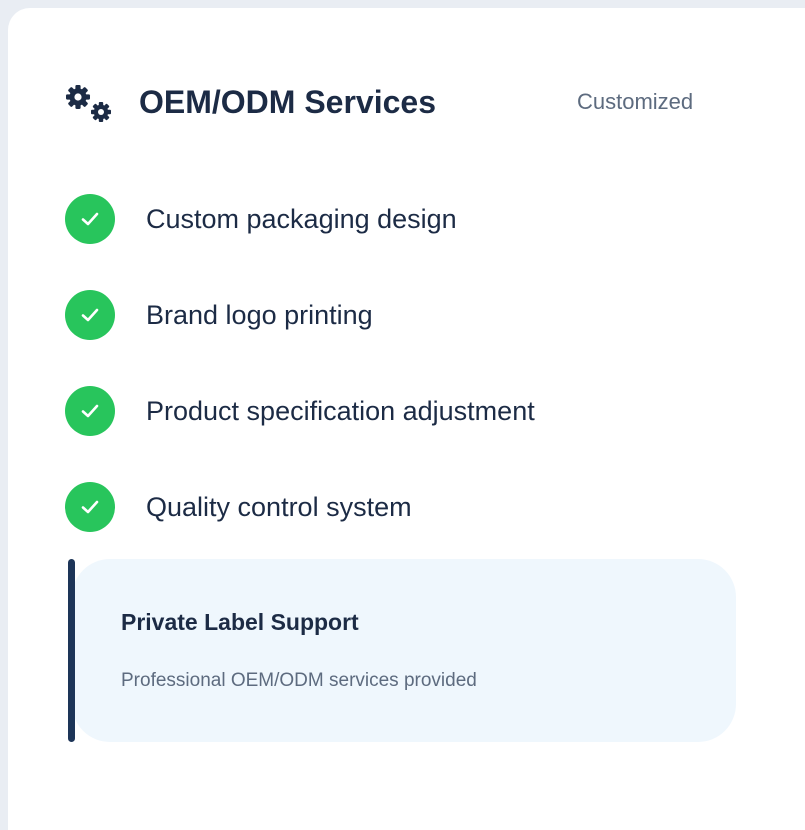 The width and height of the screenshot is (805, 830). Describe the element at coordinates (301, 219) in the screenshot. I see `feature-label: Custom packaging design` at that location.